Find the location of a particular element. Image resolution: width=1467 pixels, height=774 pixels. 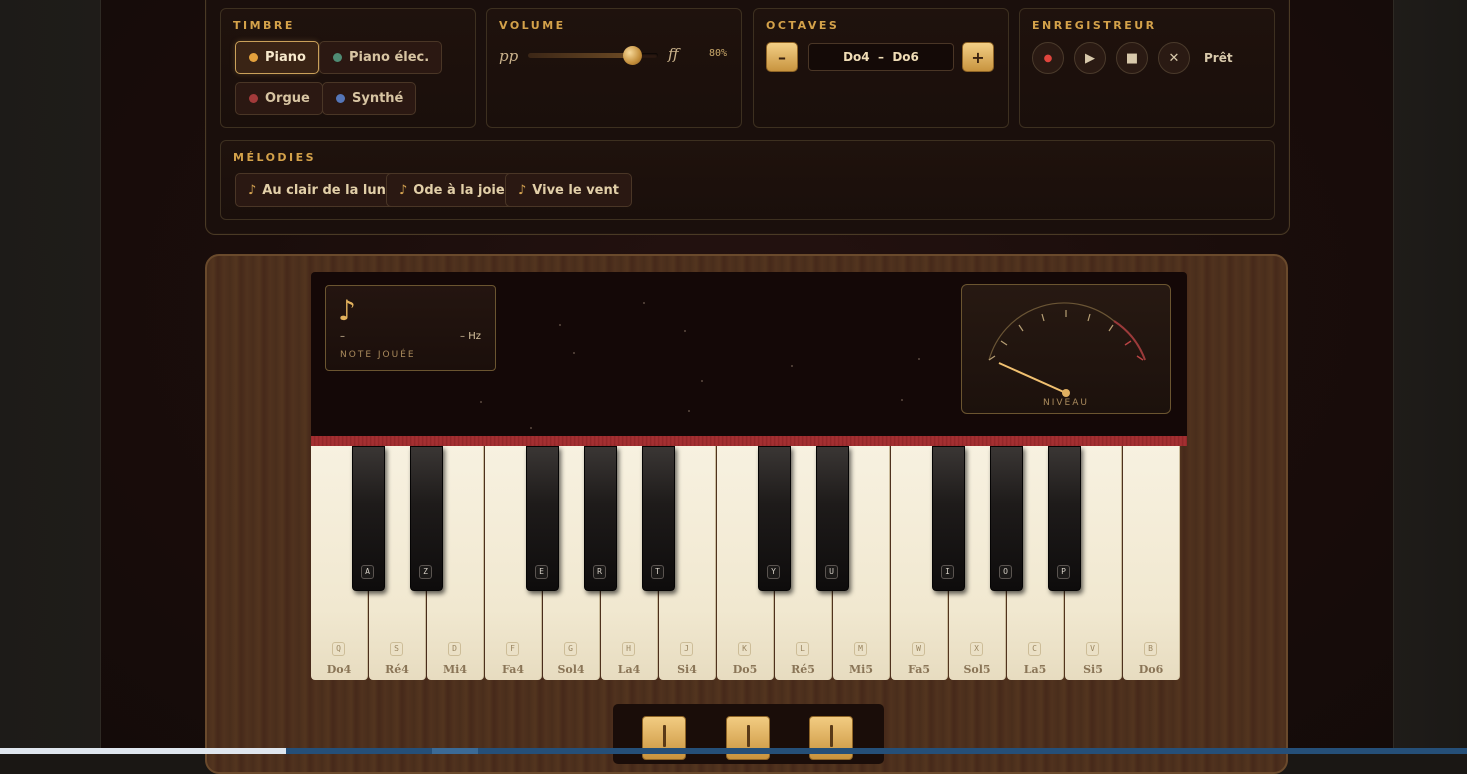

note-name-label: Sol4 is located at coordinates (571, 669).